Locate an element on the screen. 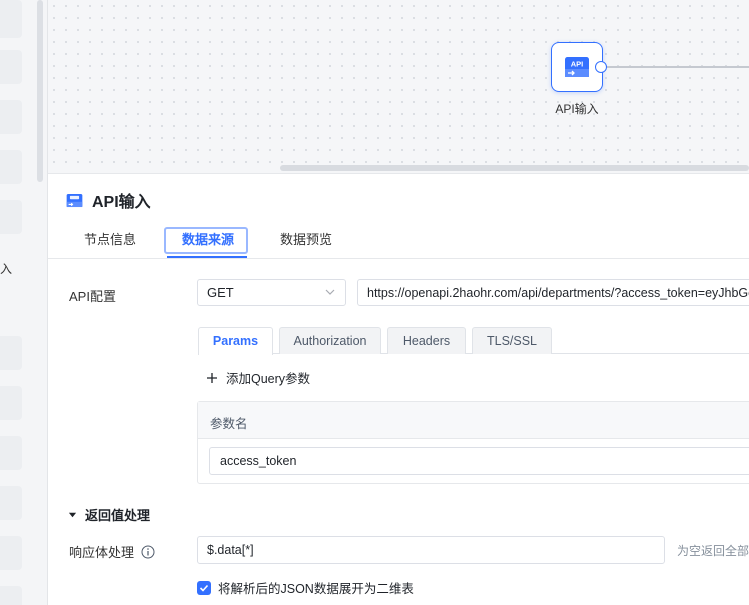 The height and width of the screenshot is (605, 749). return-value-section-toggle: 返回值处理 is located at coordinates (109, 514).